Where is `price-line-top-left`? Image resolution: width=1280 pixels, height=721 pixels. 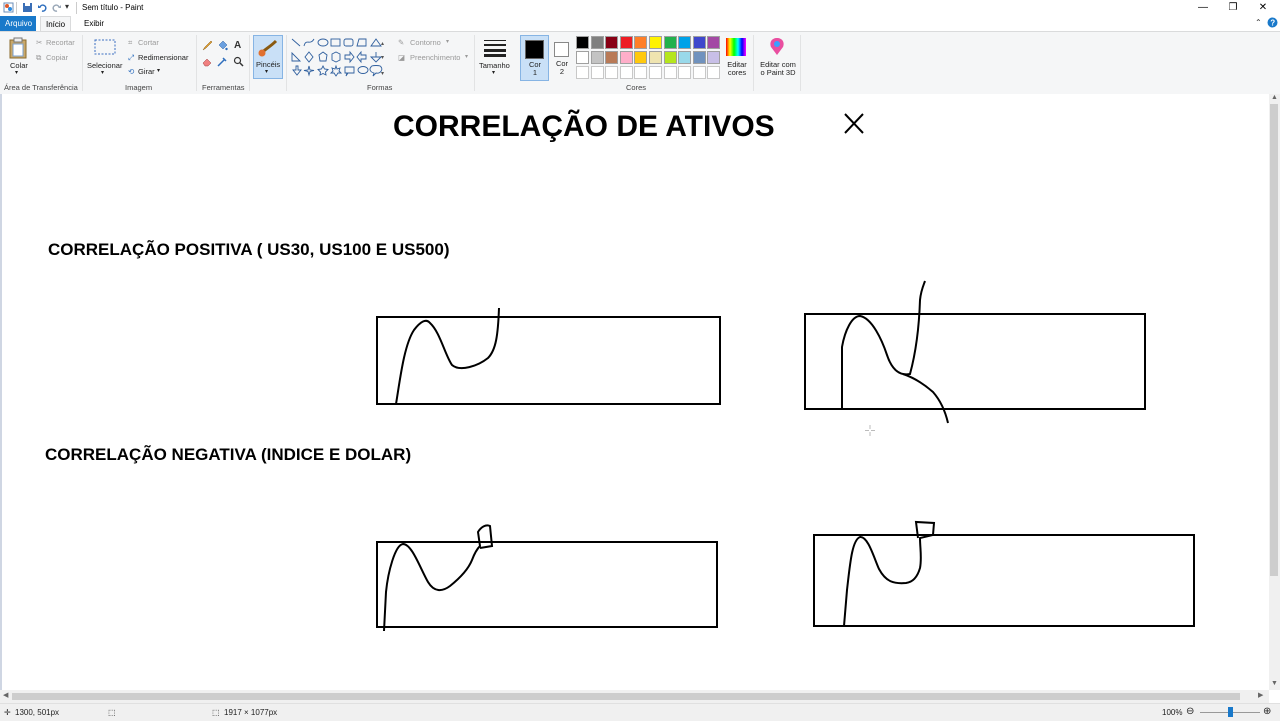
price-line-top-left is located at coordinates (447, 356).